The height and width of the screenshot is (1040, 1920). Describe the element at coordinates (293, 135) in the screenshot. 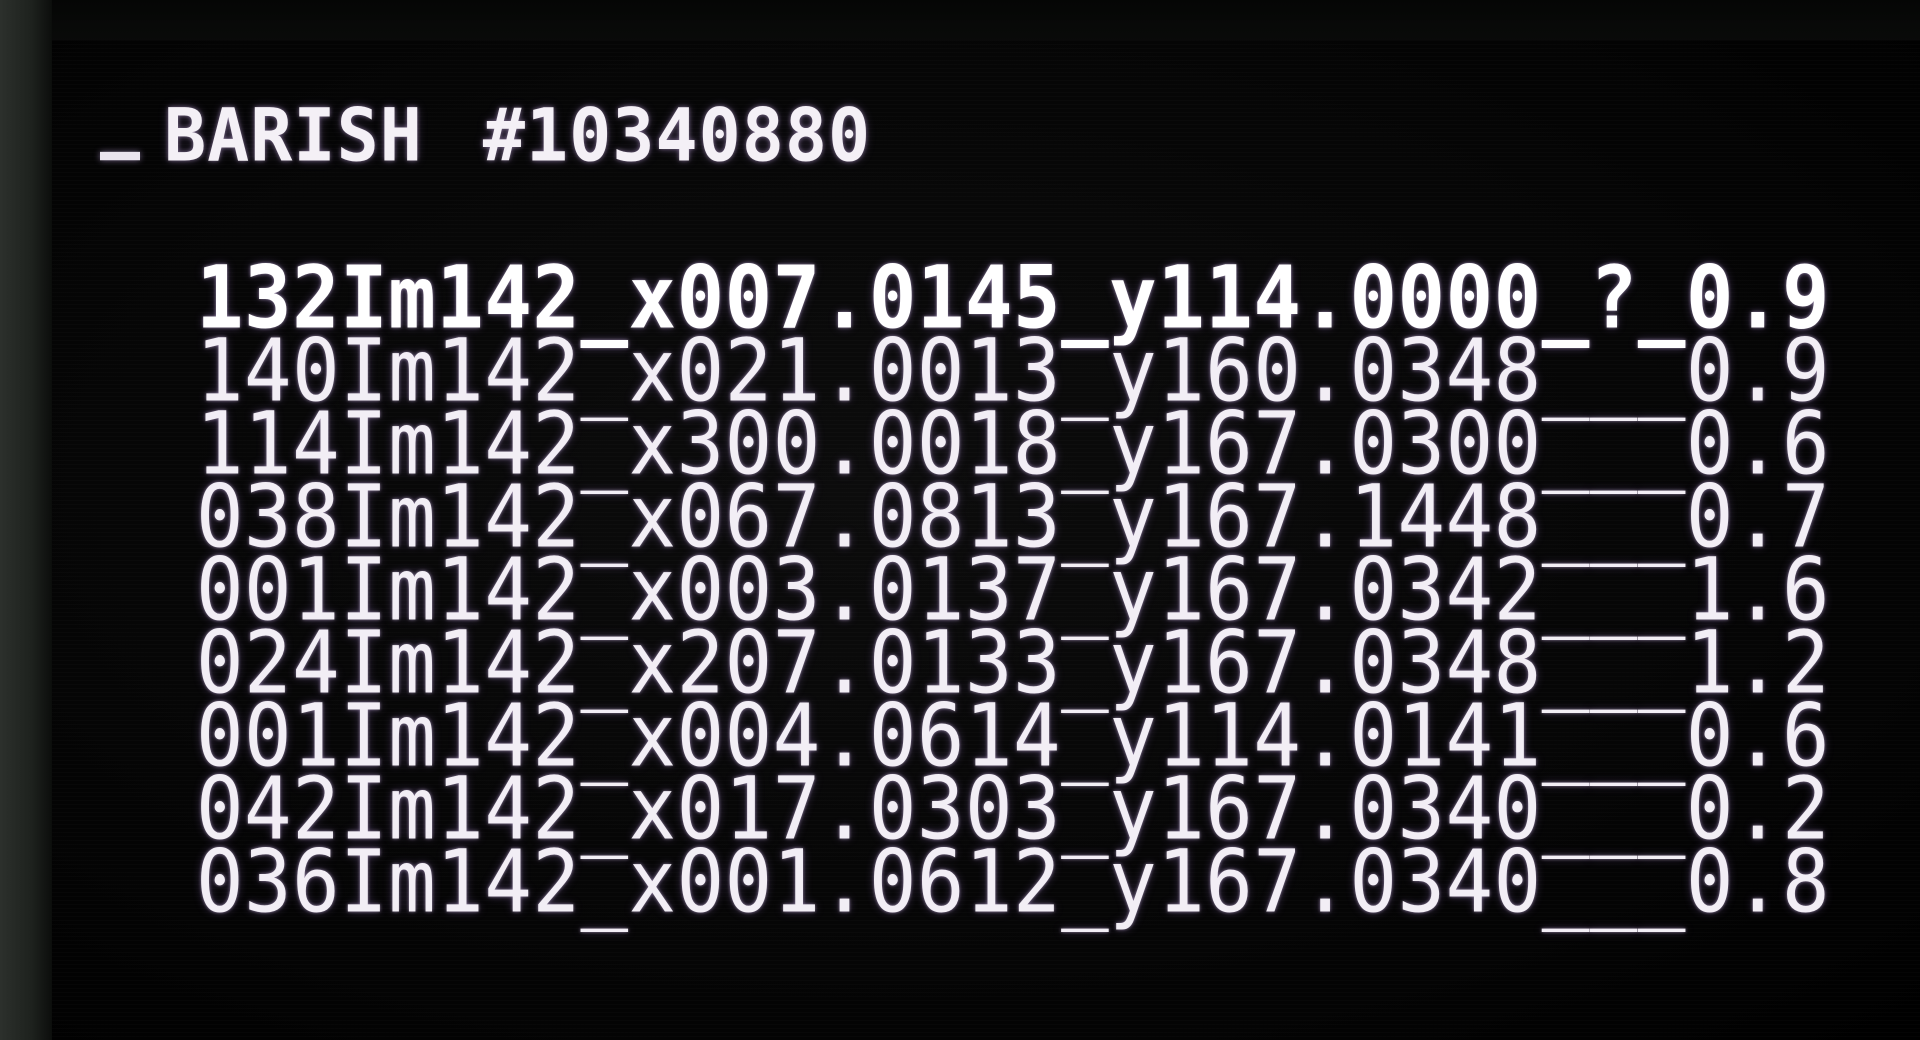

I see `header-name: BARISH` at that location.